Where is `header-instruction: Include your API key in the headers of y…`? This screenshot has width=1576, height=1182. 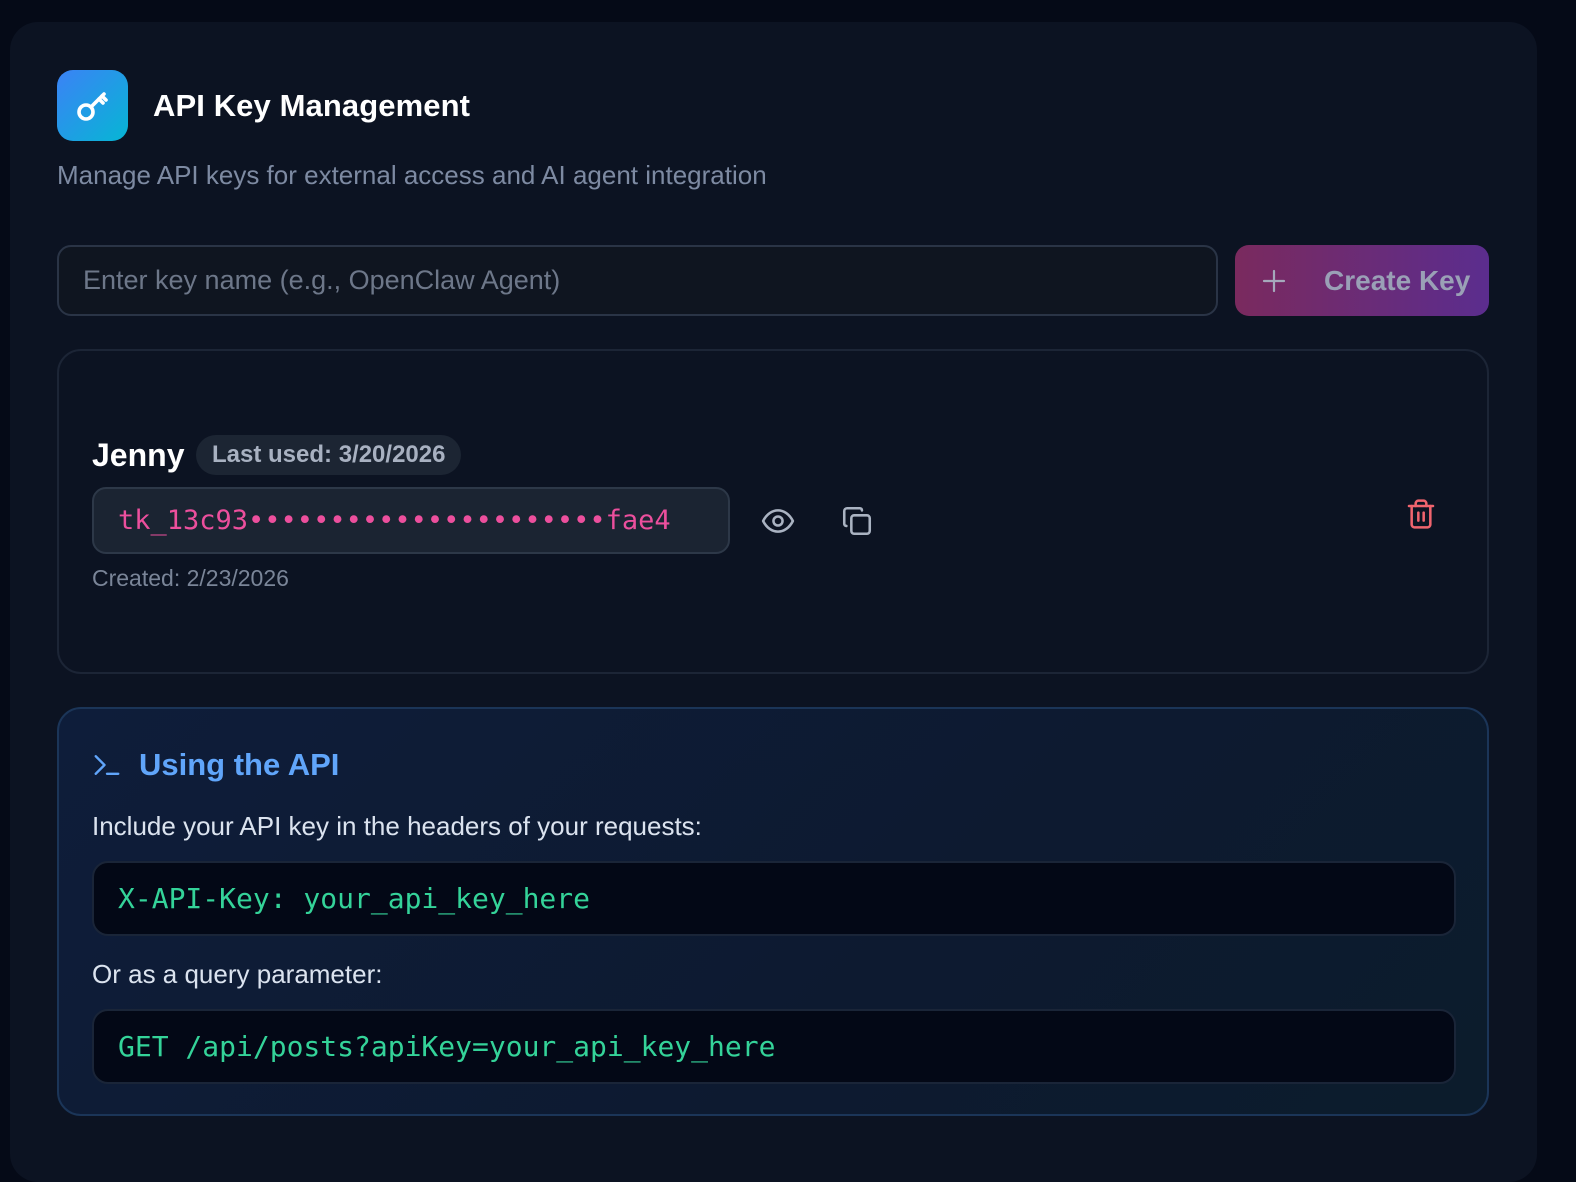
header-instruction: Include your API key in the headers of y… is located at coordinates (397, 826).